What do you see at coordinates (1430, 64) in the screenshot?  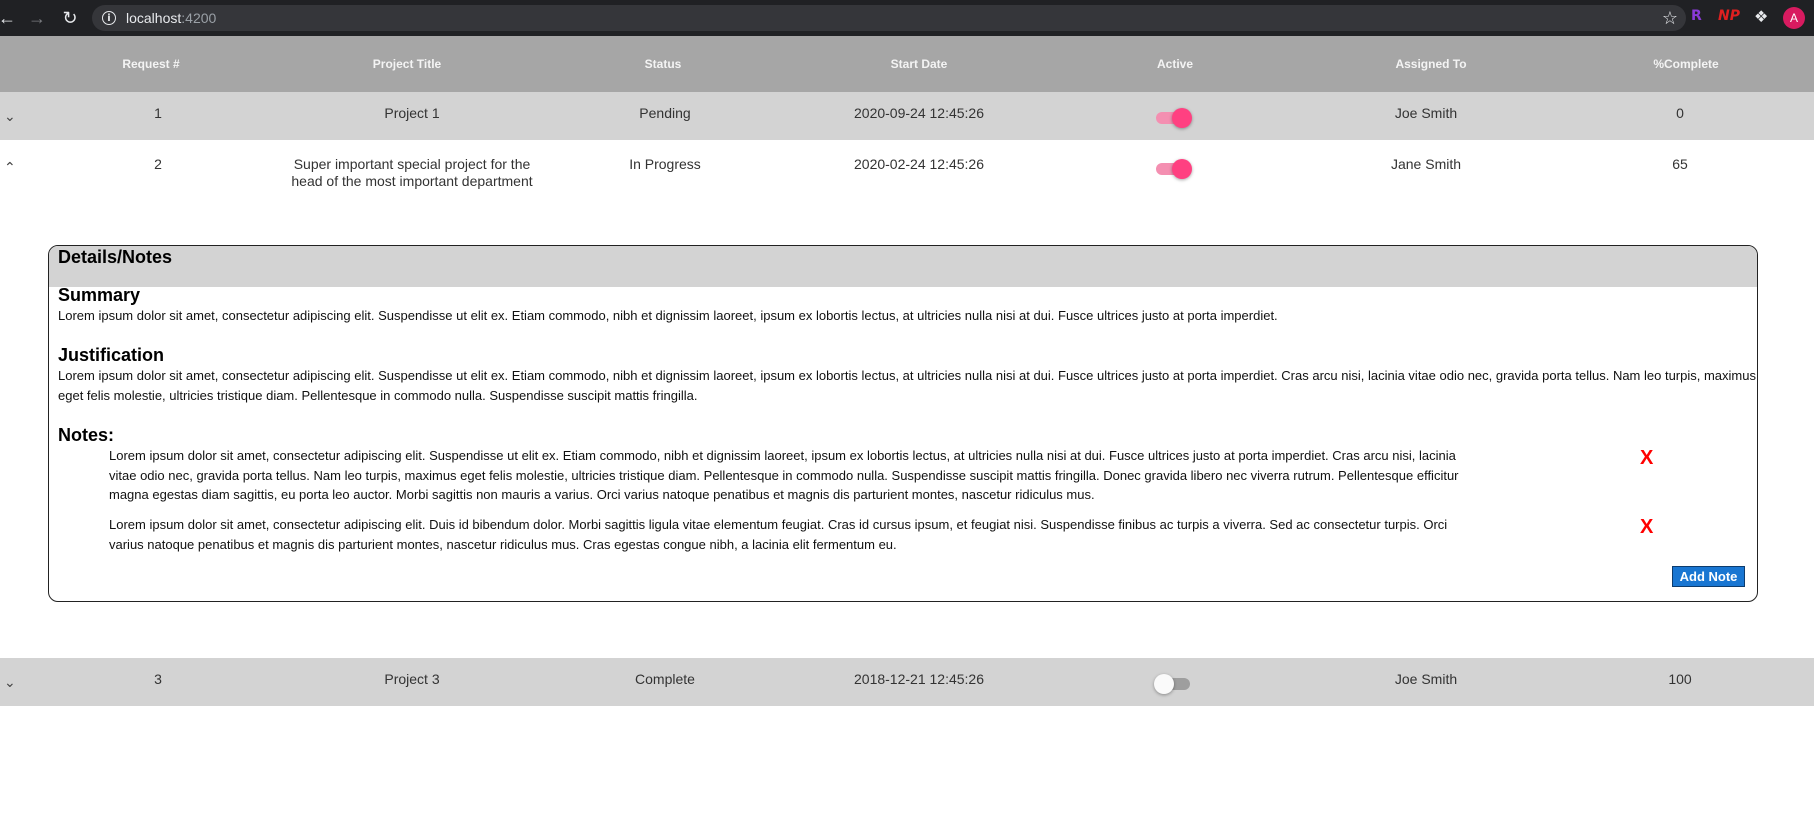 I see `header-assigned-to: Assigned To` at bounding box center [1430, 64].